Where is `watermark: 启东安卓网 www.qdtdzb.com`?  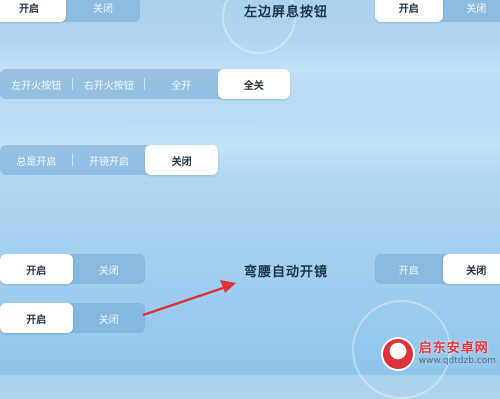
watermark: 启东安卓网 www.qdtdzb.com is located at coordinates (438, 354).